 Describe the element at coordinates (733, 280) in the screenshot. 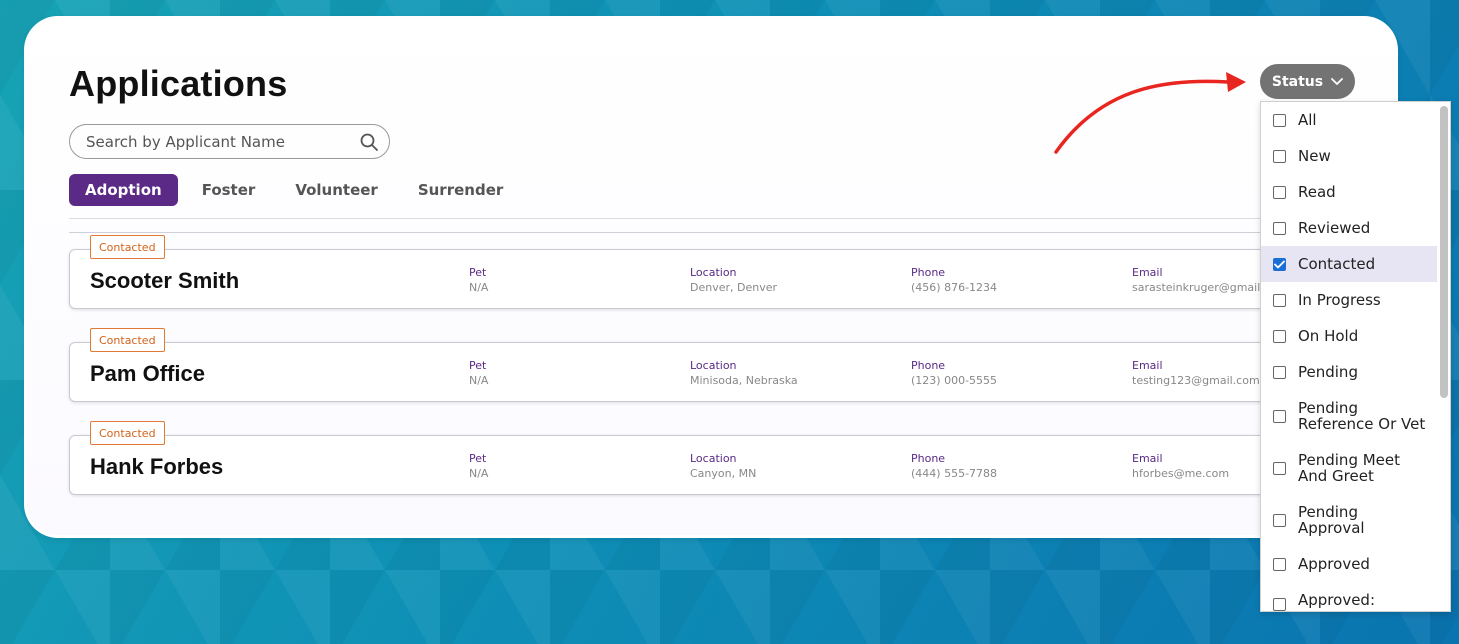

I see `location-field: Location Denver, Denver` at that location.